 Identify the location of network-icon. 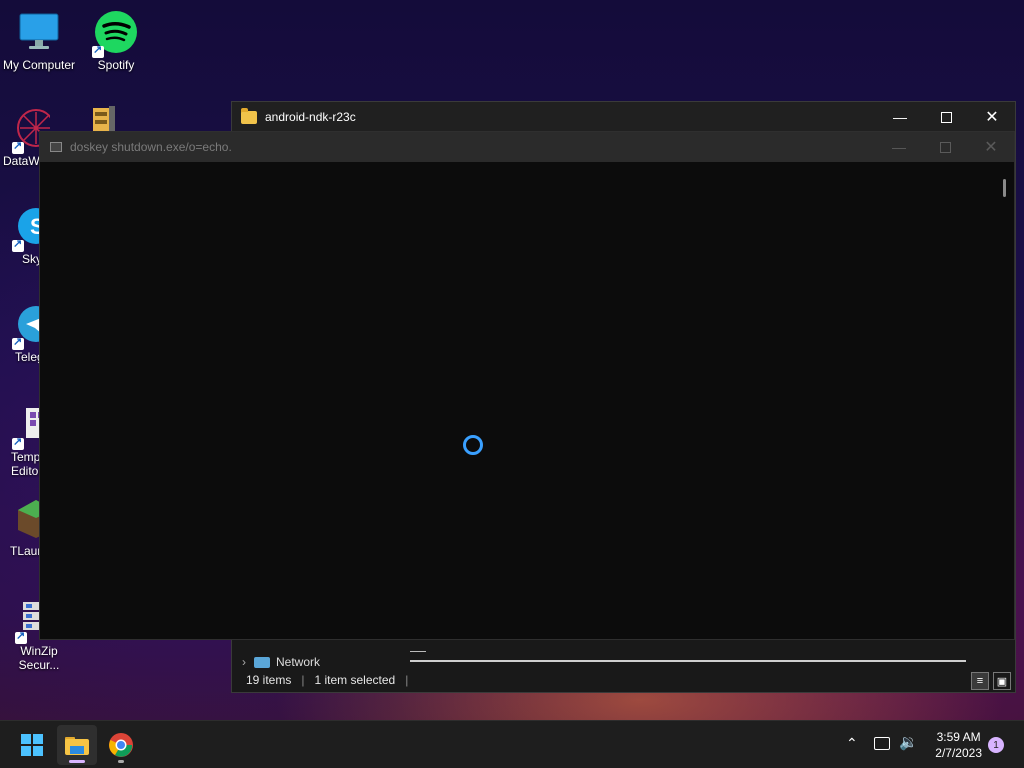
(262, 662).